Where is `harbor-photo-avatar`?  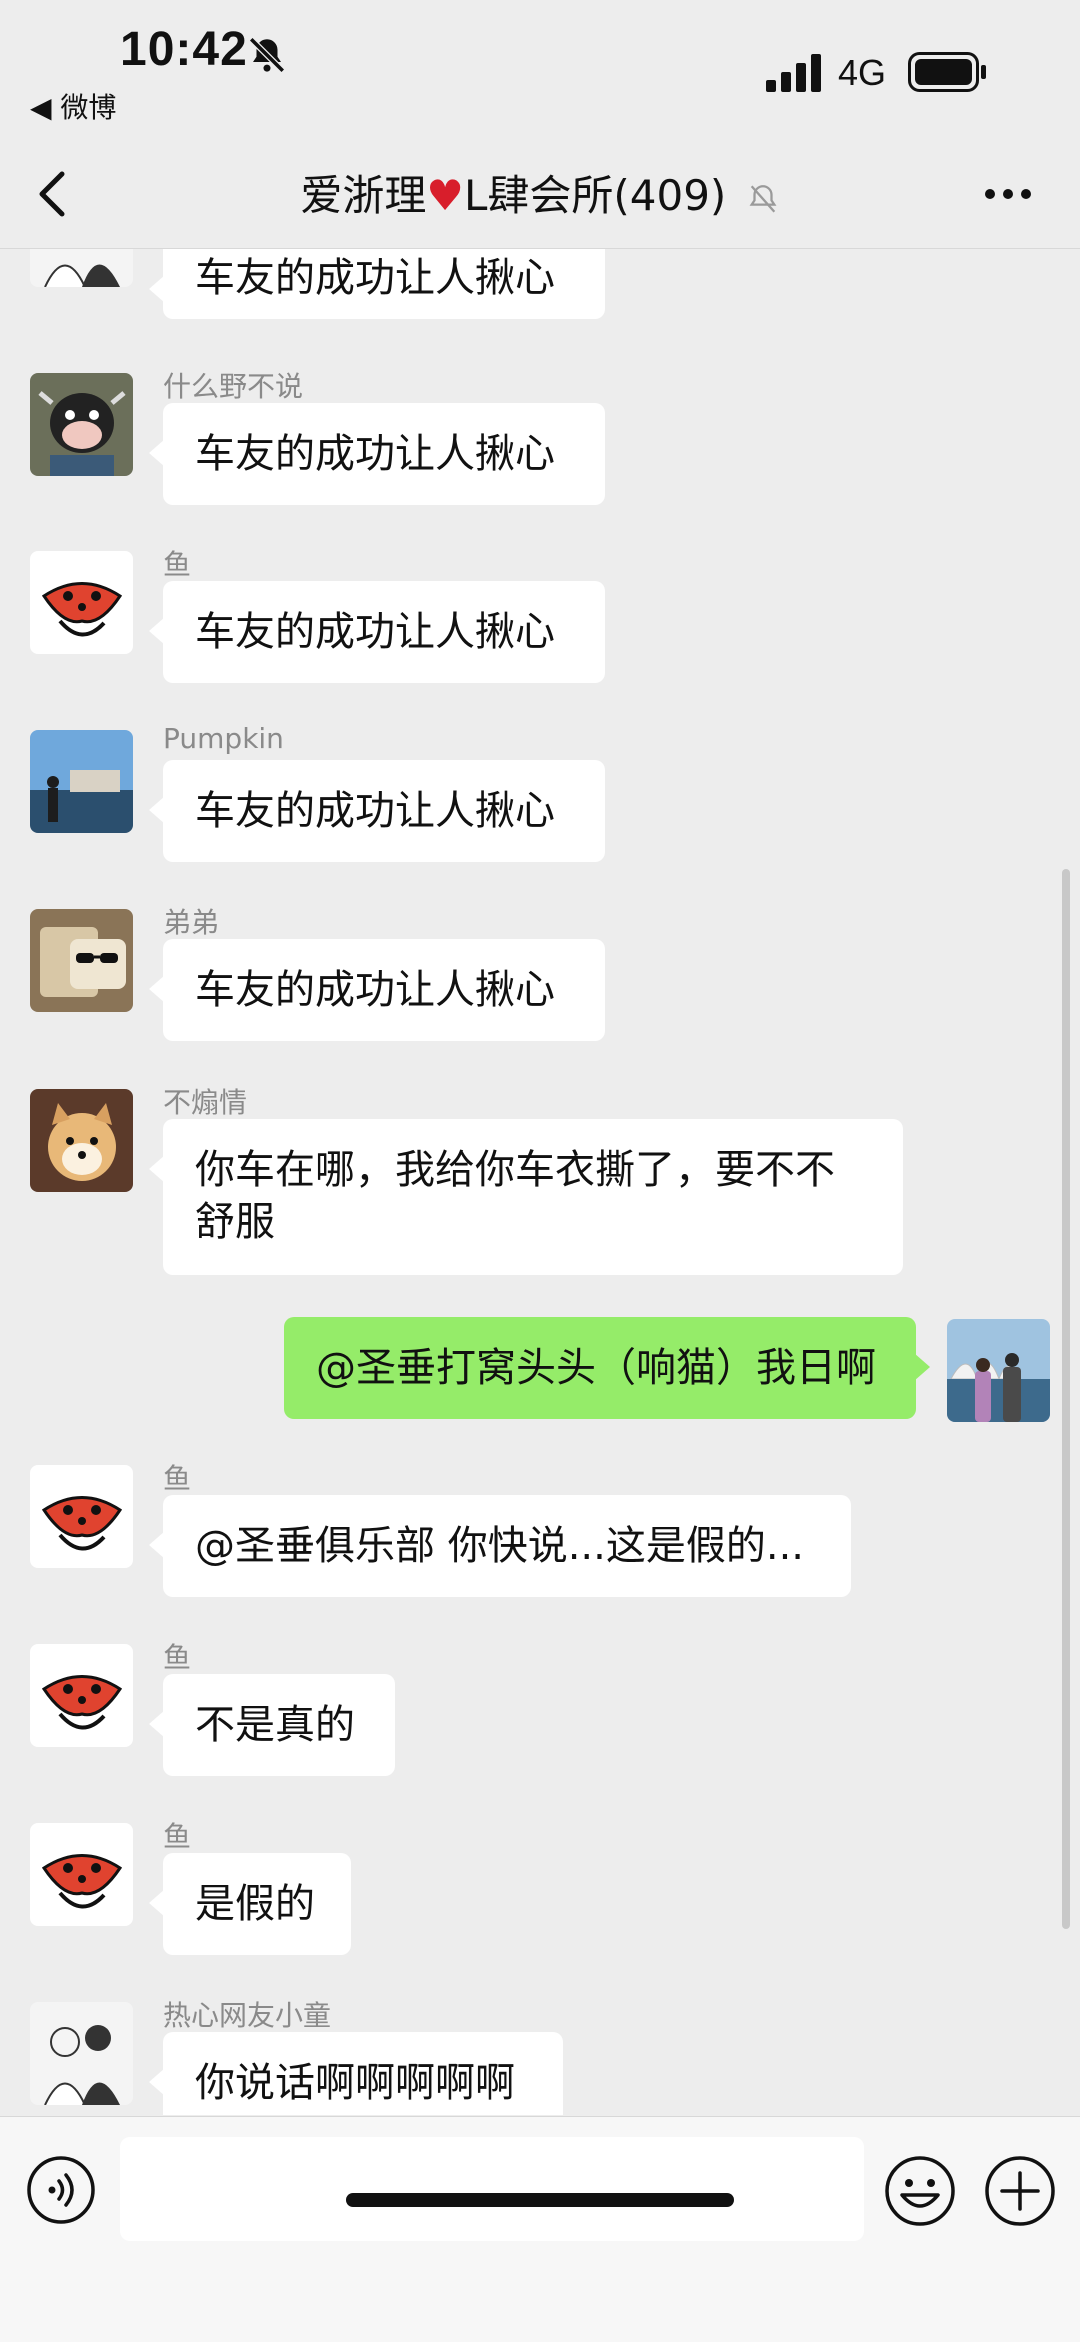 harbor-photo-avatar is located at coordinates (81, 781).